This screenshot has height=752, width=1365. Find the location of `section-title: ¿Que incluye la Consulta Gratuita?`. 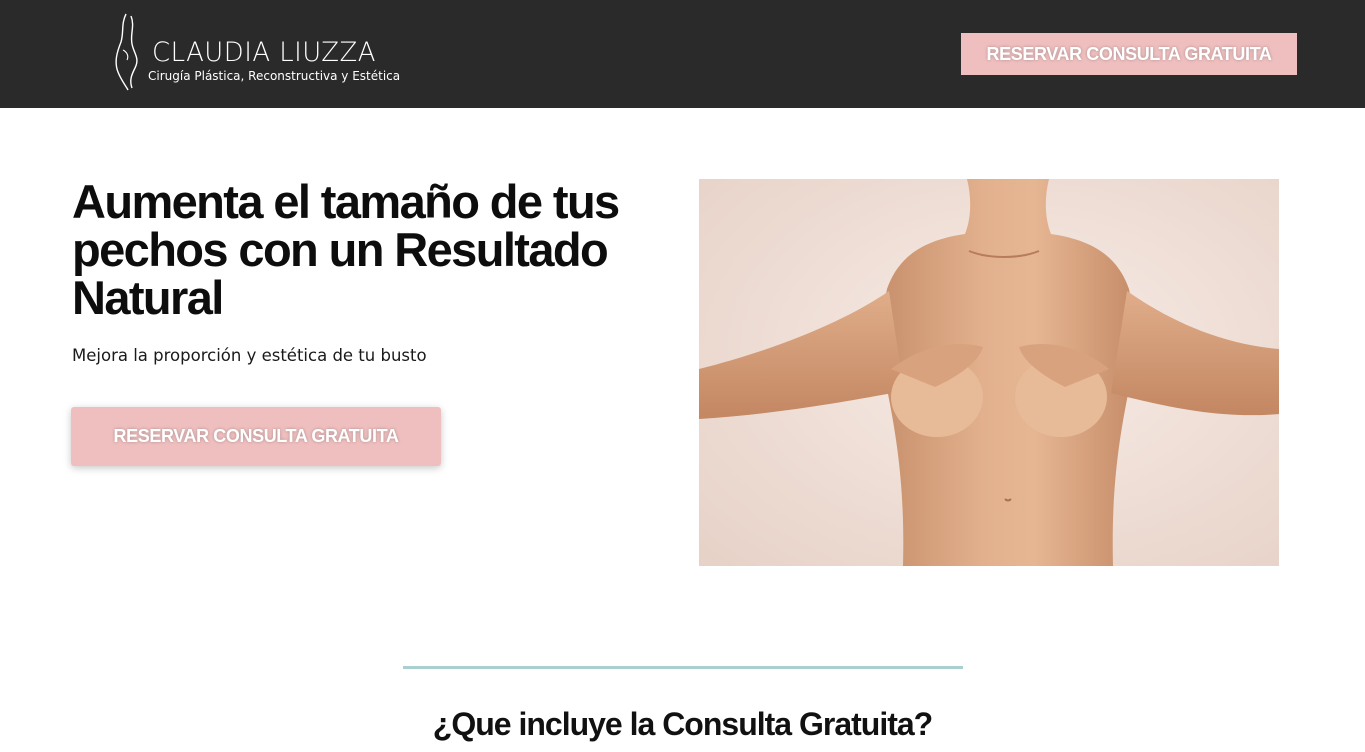

section-title: ¿Que incluye la Consulta Gratuita? is located at coordinates (682, 724).